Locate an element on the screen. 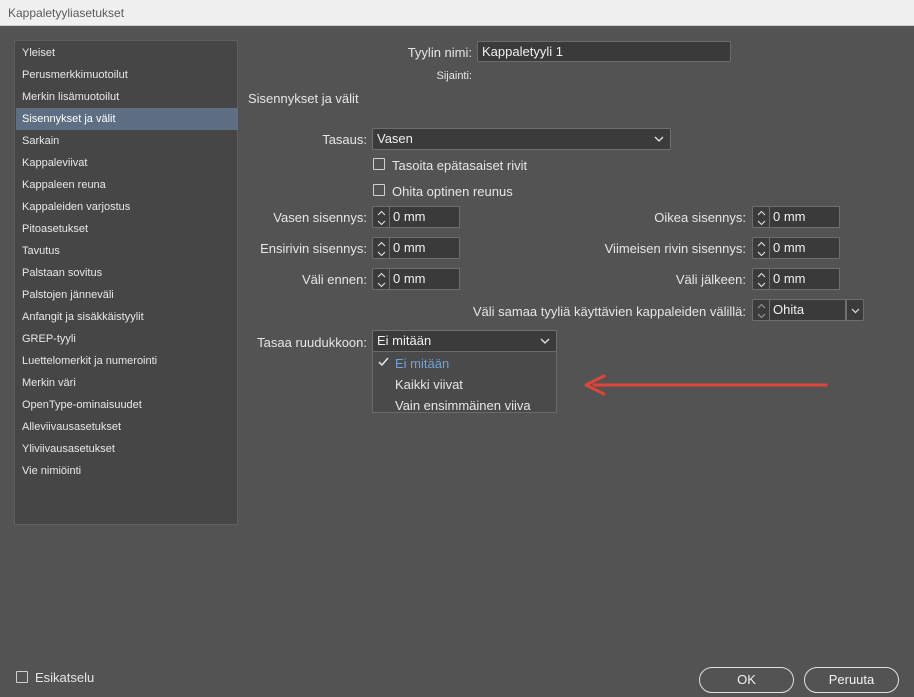 Image resolution: width=914 pixels, height=697 pixels. sidebar-item-yliviivaus: Yliviivausasetukset is located at coordinates (127, 449).